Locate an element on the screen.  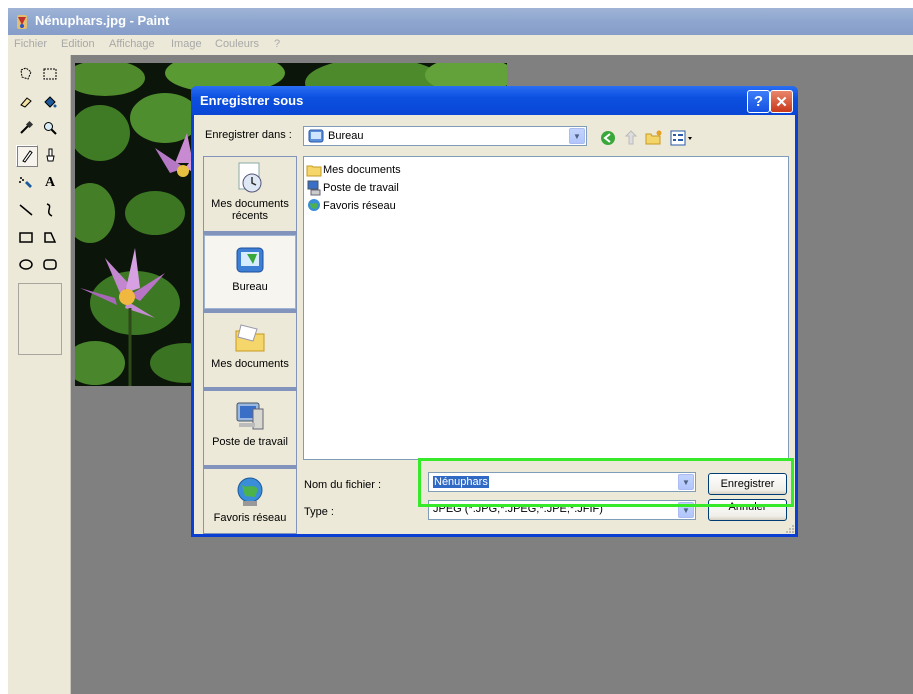
view-menu-icon is located at coordinates (682, 138).